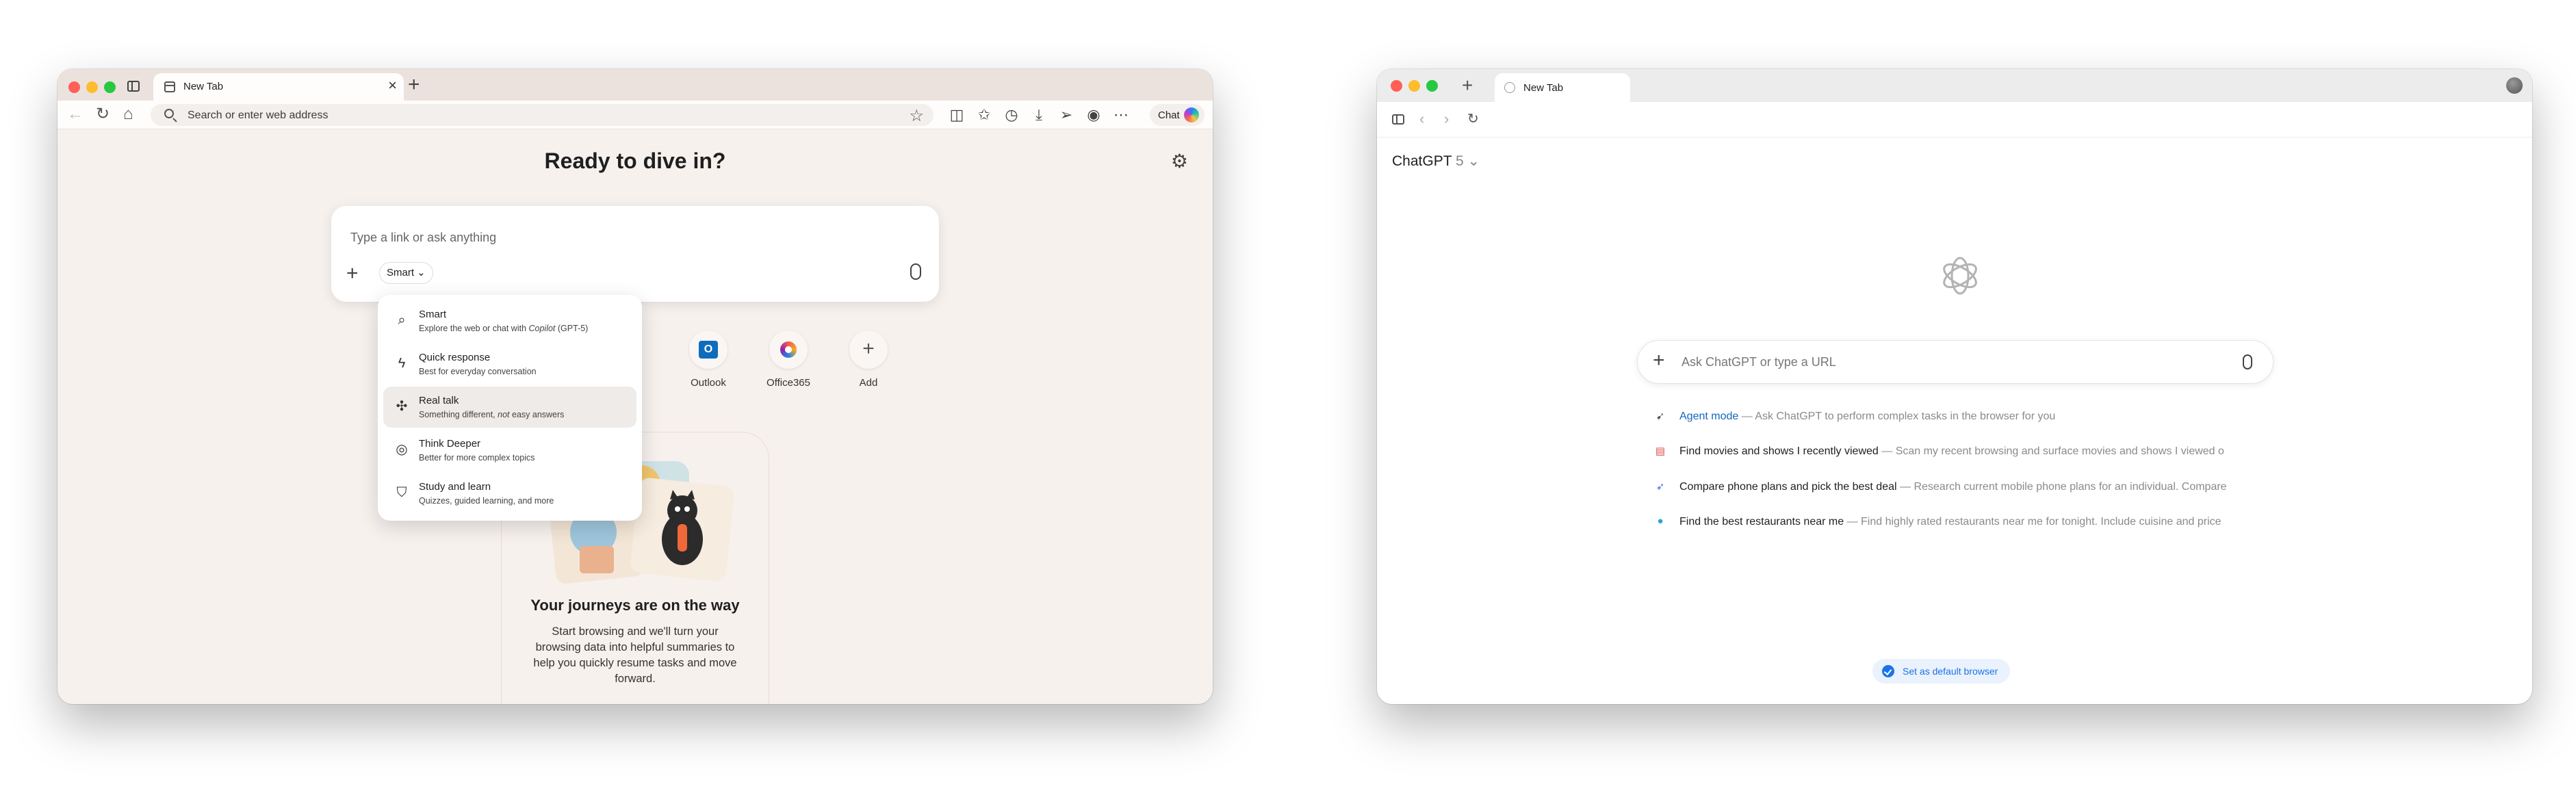  Describe the element at coordinates (1011, 115) in the screenshot. I see `history-icon: ◷` at that location.